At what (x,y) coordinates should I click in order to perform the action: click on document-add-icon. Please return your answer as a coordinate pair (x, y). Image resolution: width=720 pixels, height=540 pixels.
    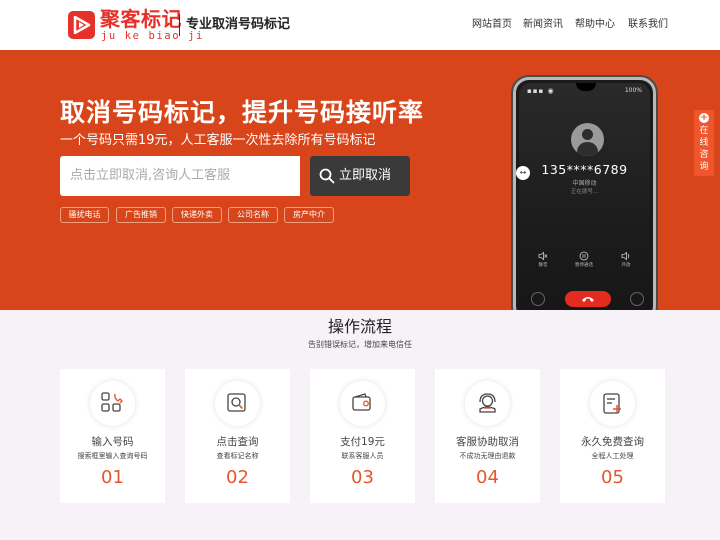
    Looking at the image, I should click on (612, 403).